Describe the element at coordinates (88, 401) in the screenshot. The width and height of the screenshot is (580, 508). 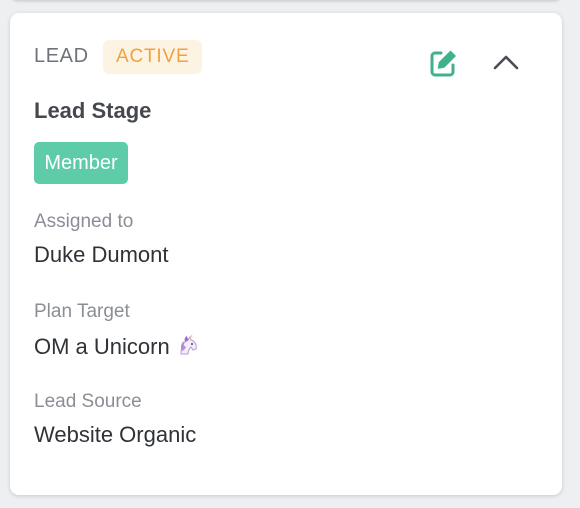
I see `lead-source-label: Lead Source` at that location.